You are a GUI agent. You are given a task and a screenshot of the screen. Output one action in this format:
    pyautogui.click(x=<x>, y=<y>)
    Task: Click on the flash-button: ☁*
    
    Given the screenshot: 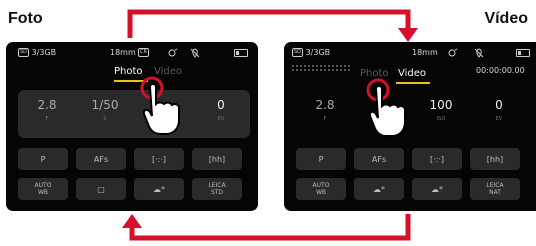 What is the action you would take?
    pyautogui.click(x=159, y=189)
    